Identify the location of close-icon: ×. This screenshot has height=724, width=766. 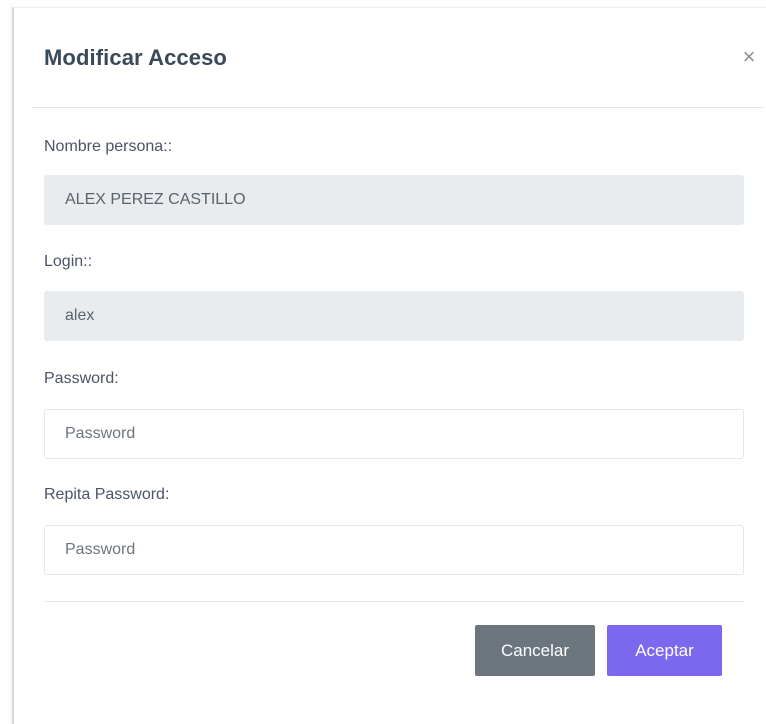
(749, 57).